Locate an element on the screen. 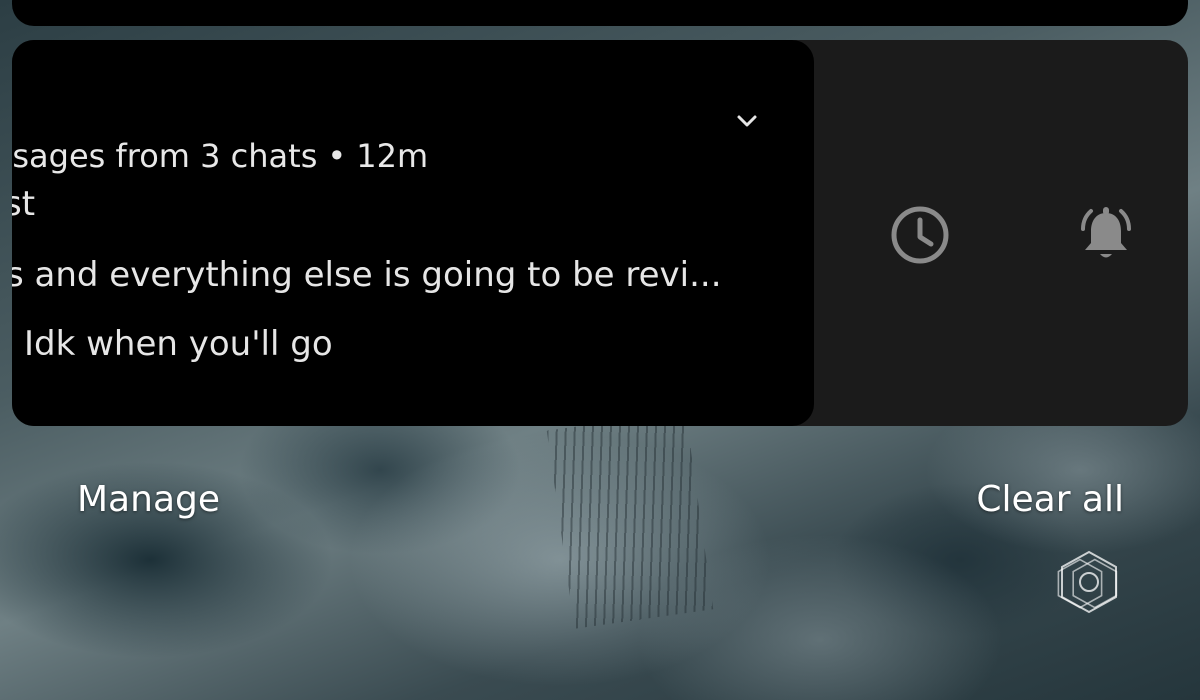 This screenshot has width=1200, height=700. clock-icon is located at coordinates (920, 235).